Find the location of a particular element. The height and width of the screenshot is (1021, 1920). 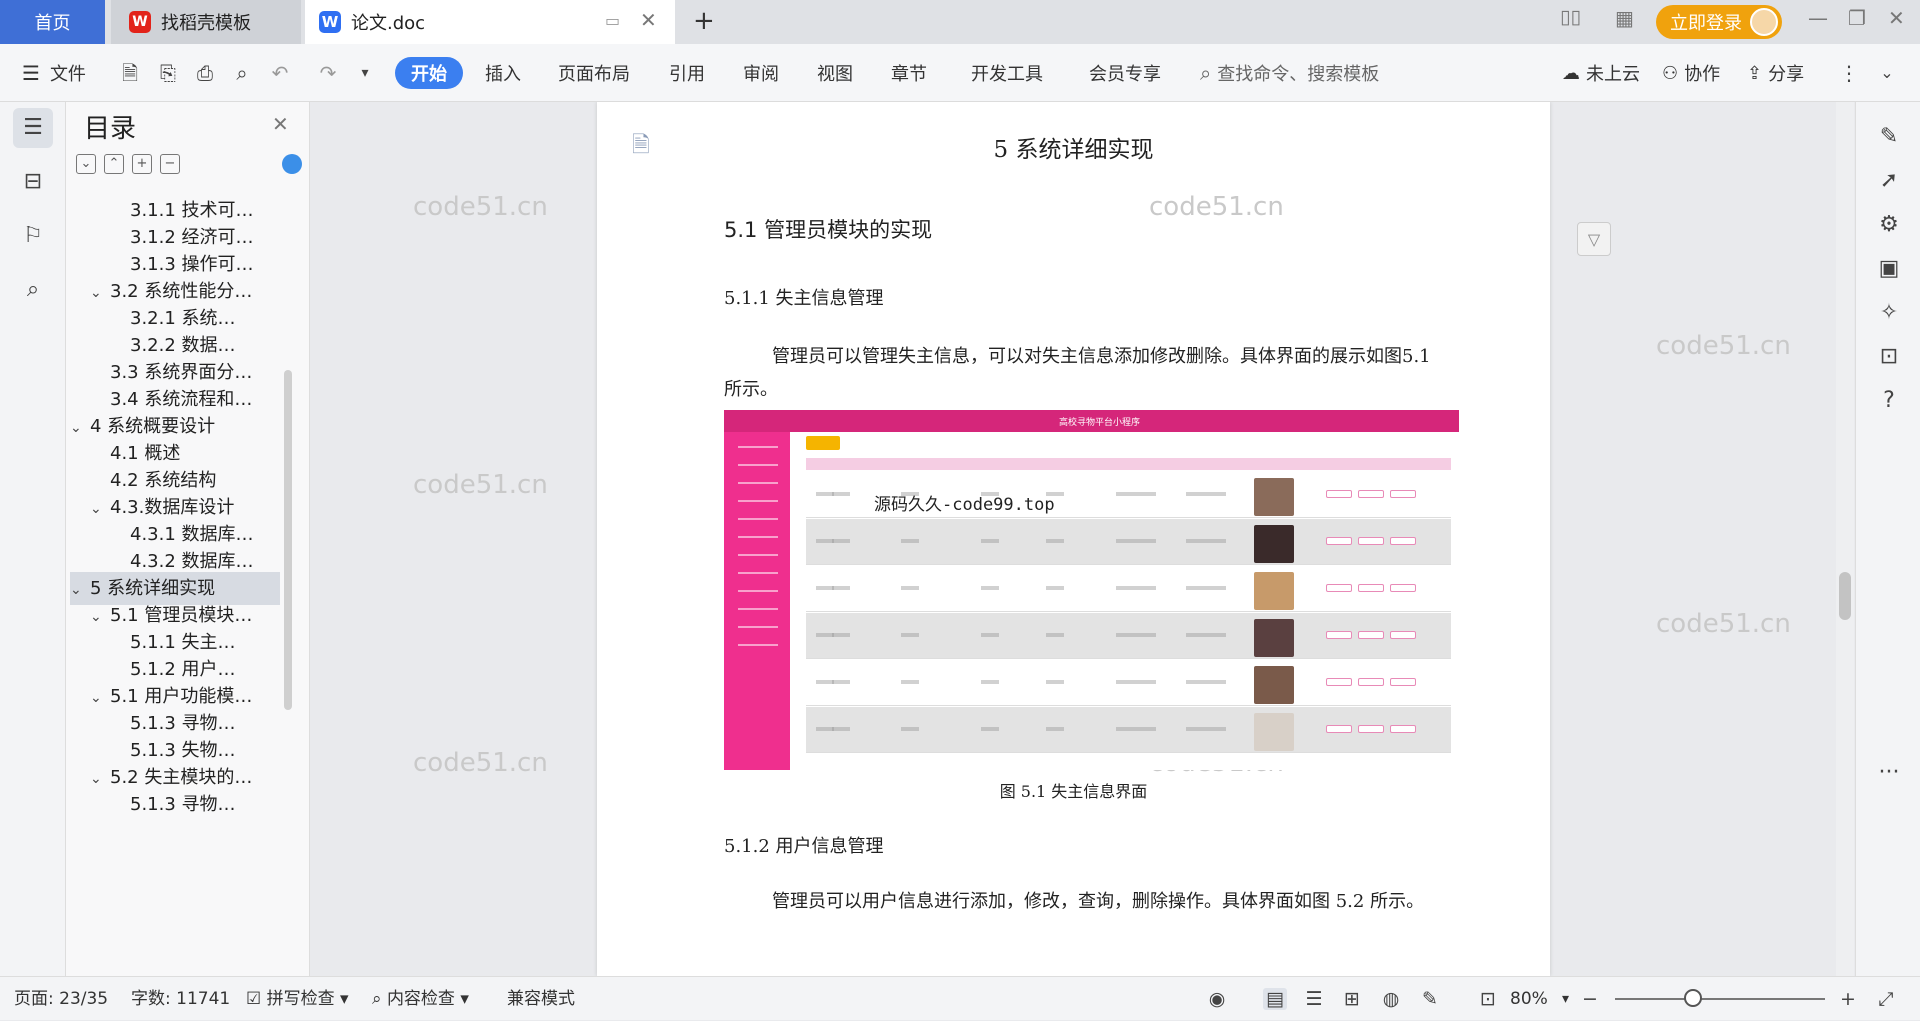

zoom-slider-handle is located at coordinates (1693, 998).